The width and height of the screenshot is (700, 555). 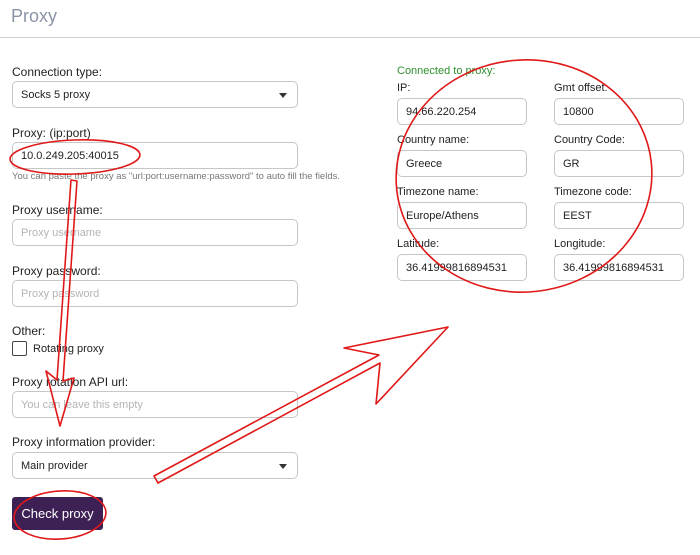 What do you see at coordinates (54, 465) in the screenshot?
I see `info-provider-value: Main provider` at bounding box center [54, 465].